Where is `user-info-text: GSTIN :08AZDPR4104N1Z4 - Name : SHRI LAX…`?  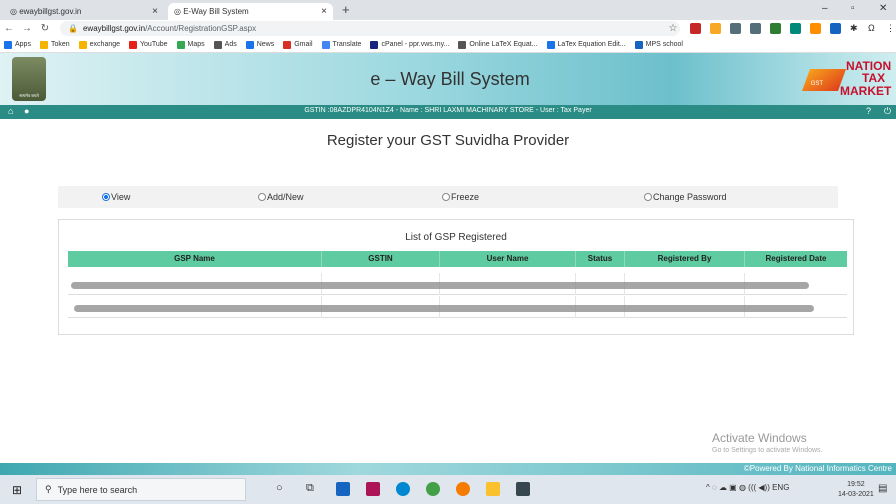 user-info-text: GSTIN :08AZDPR4104N1Z4 - Name : SHRI LAX… is located at coordinates (448, 110).